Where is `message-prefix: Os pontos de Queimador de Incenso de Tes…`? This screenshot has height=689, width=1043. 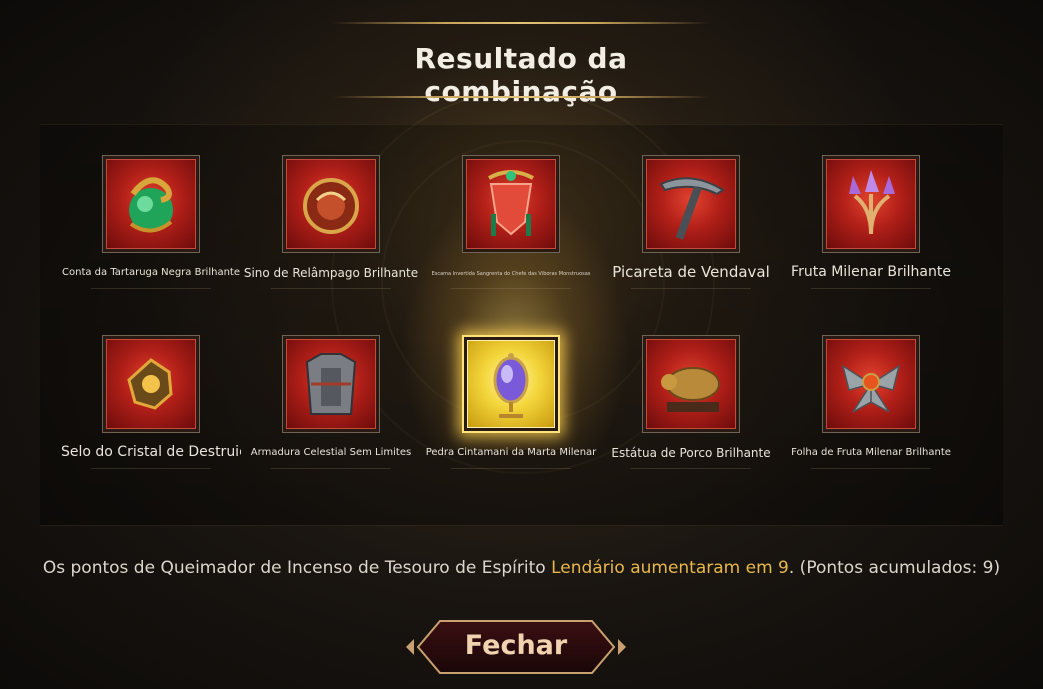
message-prefix: Os pontos de Queimador de Incenso de Tes… is located at coordinates (297, 568).